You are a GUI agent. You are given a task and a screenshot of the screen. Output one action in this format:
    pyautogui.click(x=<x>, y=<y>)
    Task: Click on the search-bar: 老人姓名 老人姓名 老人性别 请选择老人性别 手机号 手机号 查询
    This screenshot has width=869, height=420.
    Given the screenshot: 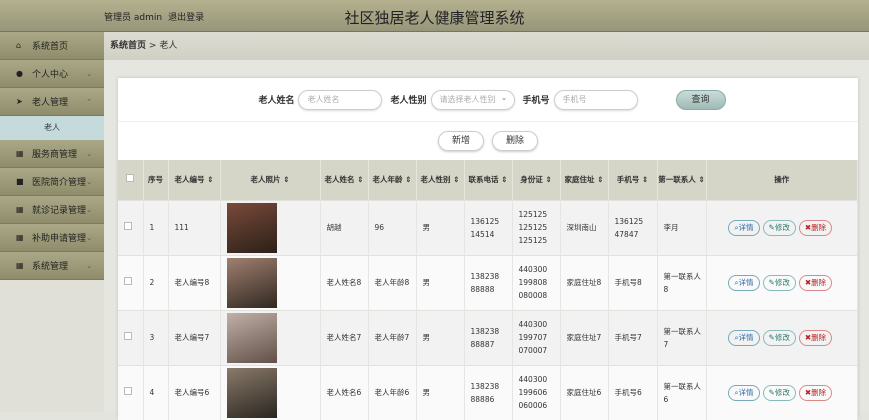 What is the action you would take?
    pyautogui.click(x=488, y=100)
    